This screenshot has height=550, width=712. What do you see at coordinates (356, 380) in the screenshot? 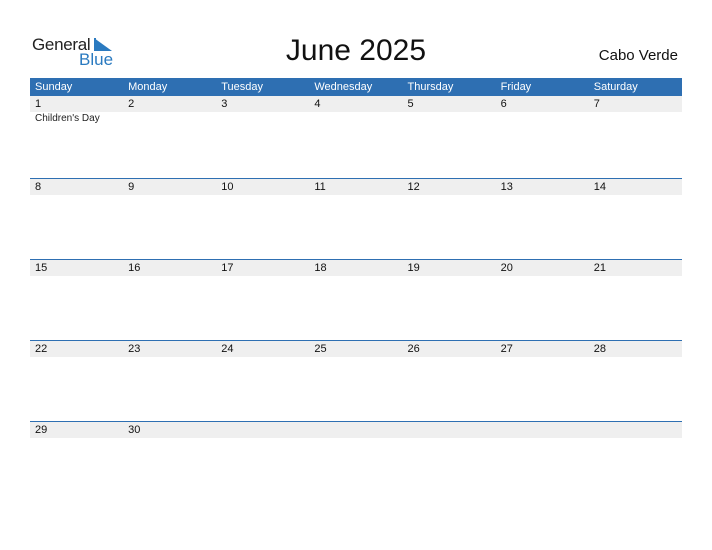
I see `week-row: 22 23 24 25 26 27 28` at bounding box center [356, 380].